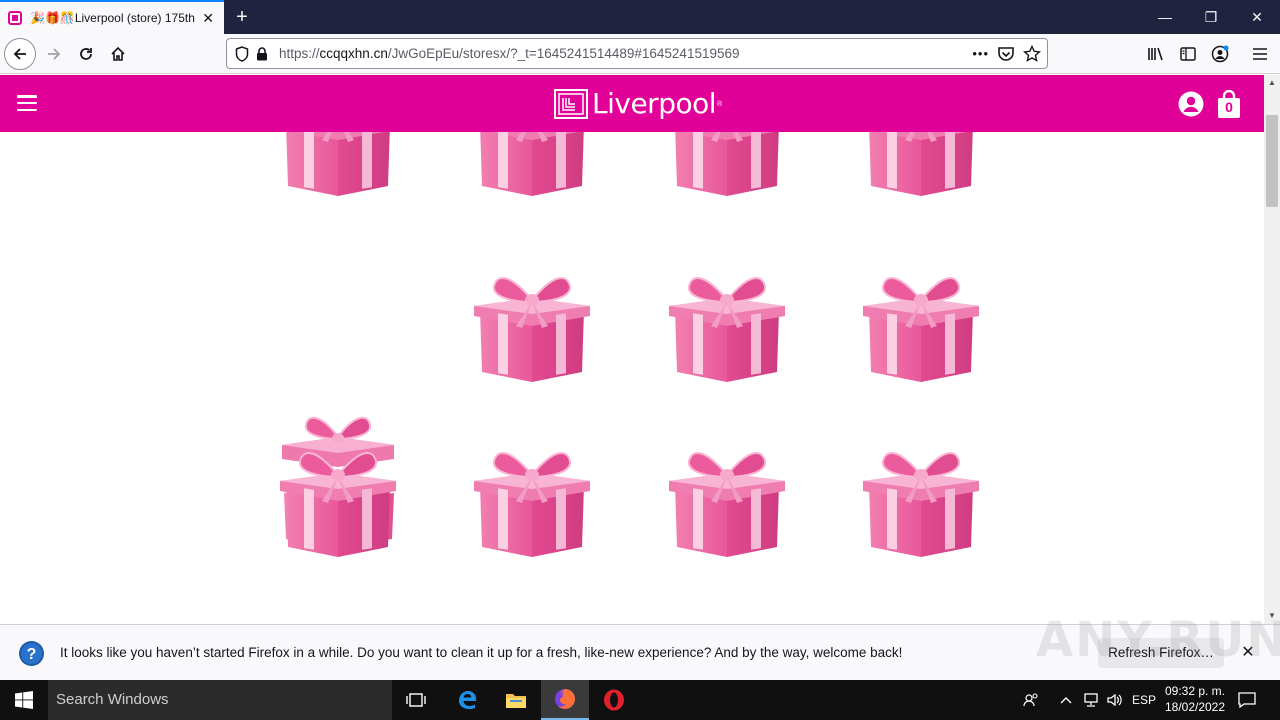 This screenshot has height=720, width=1280. I want to click on network-button, so click(1091, 700).